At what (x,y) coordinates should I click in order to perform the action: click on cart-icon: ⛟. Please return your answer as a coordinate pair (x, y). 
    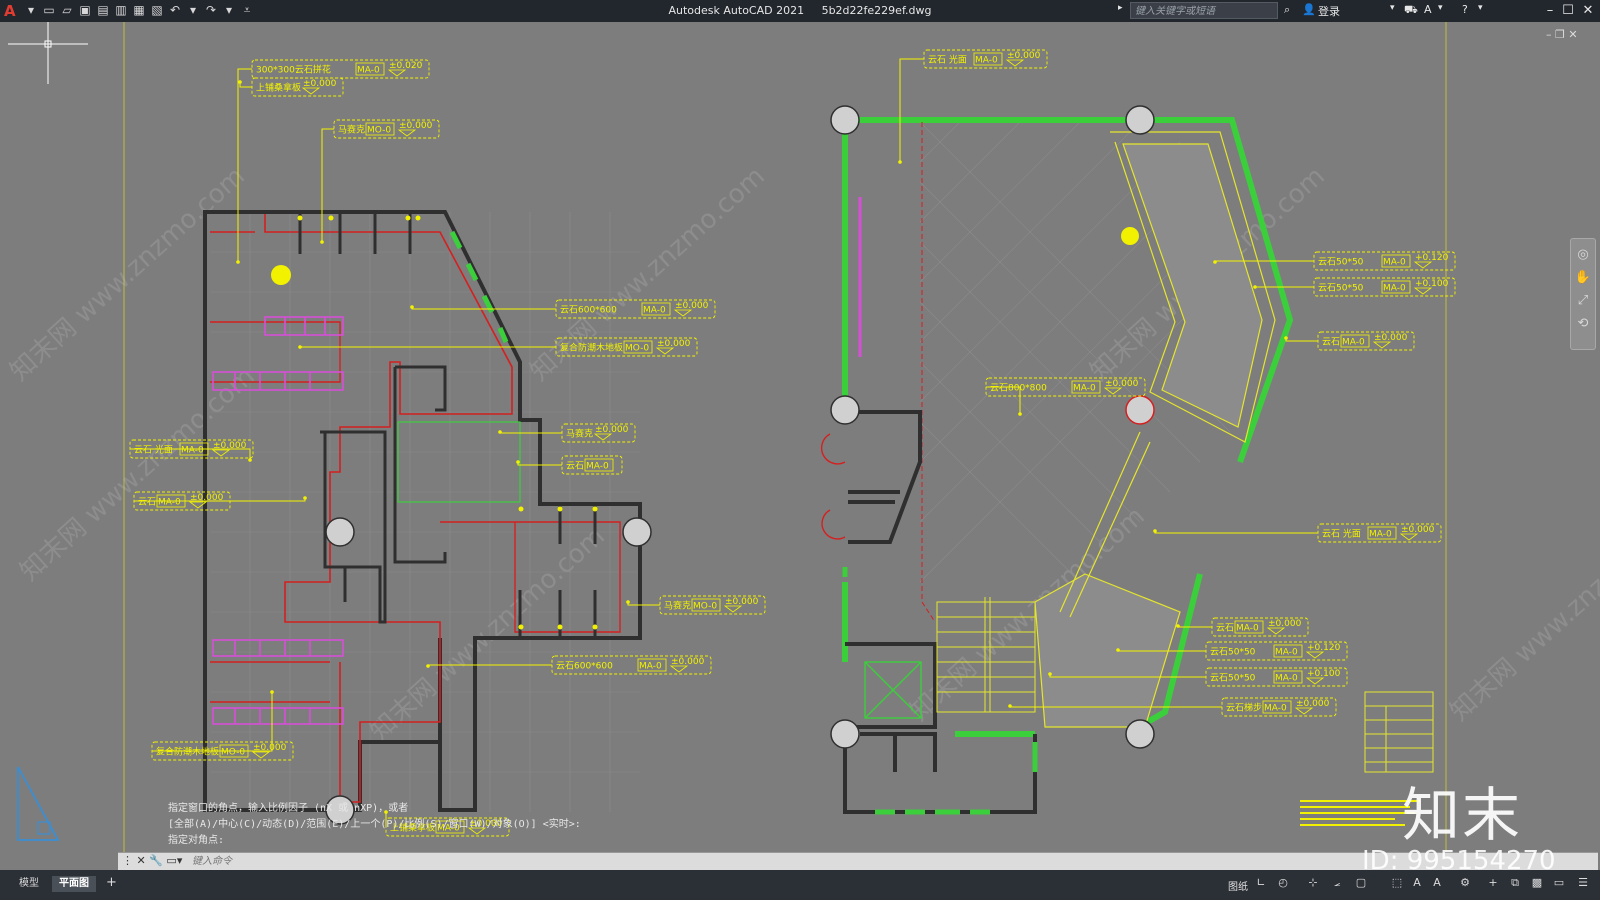
    Looking at the image, I should click on (1411, 10).